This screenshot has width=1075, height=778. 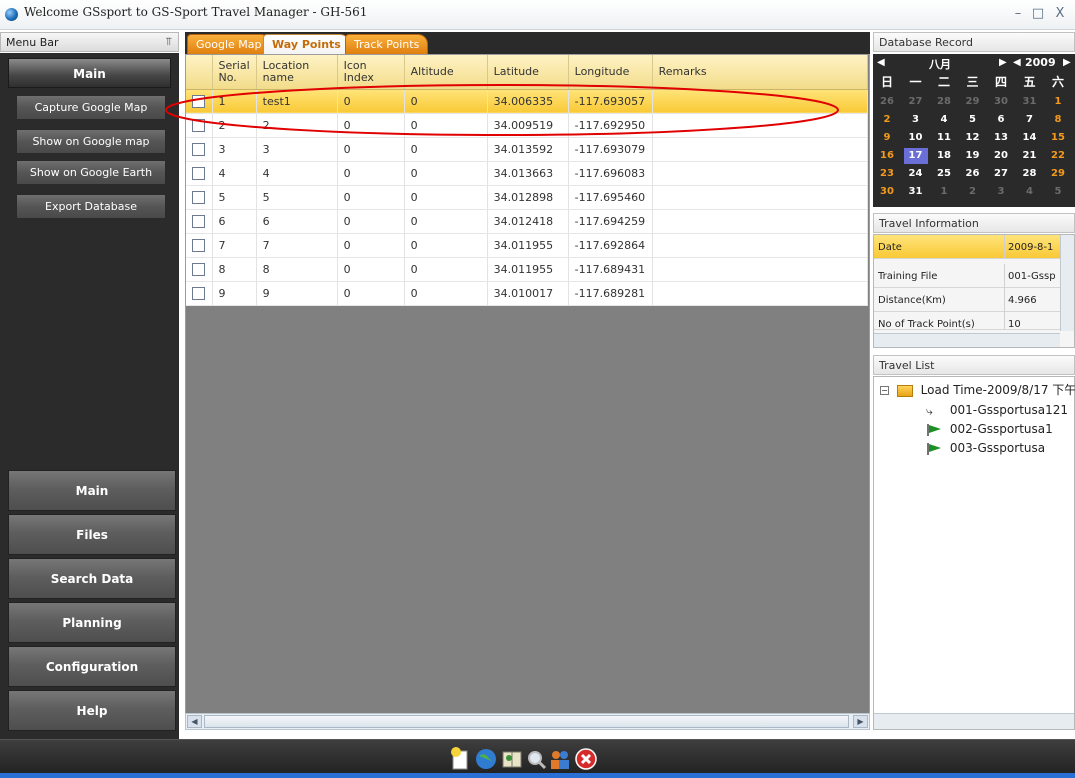 I want to click on travel-info-hscrollbar, so click(x=967, y=340).